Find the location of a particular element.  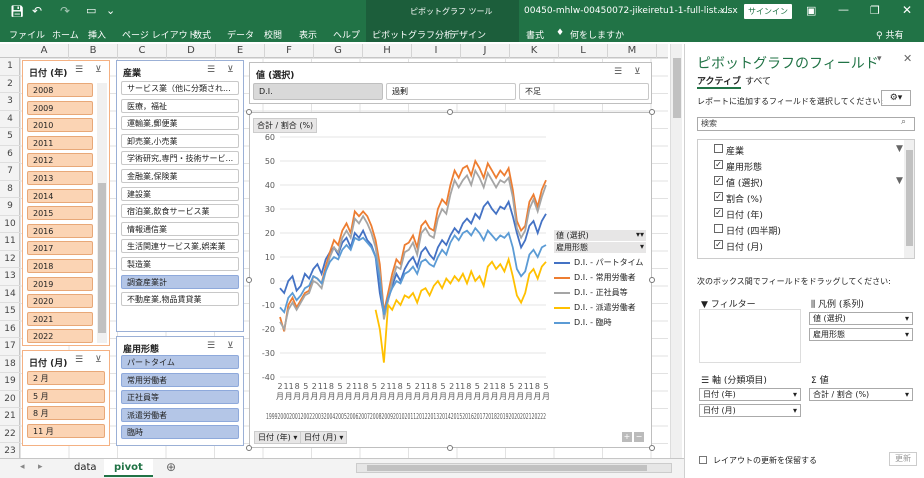

slicer-value-item-di: D.I. is located at coordinates (318, 91).